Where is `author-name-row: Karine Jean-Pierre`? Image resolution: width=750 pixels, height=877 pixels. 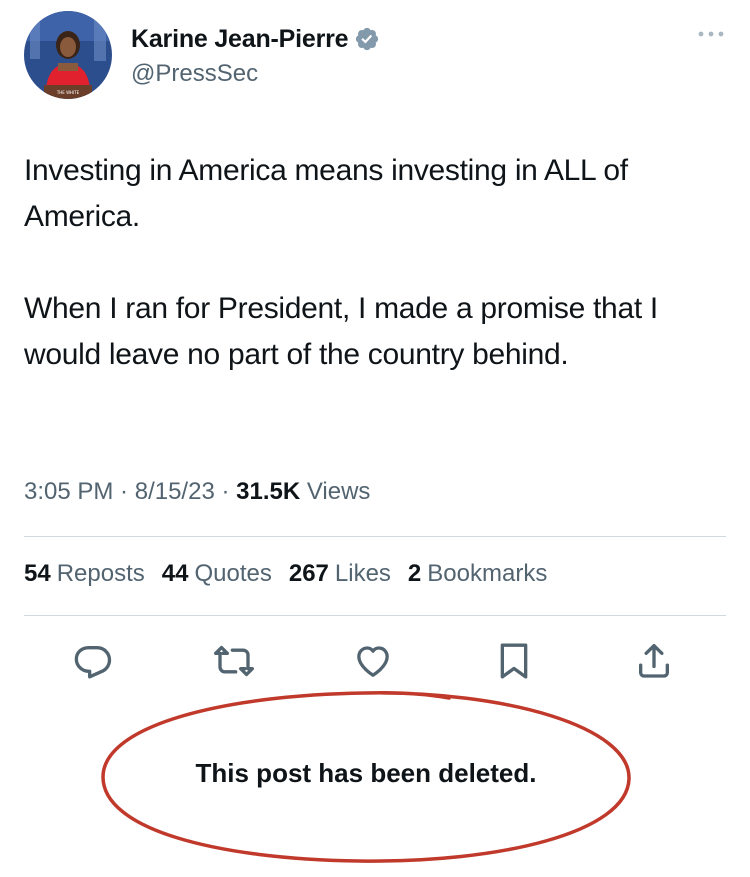
author-name-row: Karine Jean-Pierre is located at coordinates (255, 39).